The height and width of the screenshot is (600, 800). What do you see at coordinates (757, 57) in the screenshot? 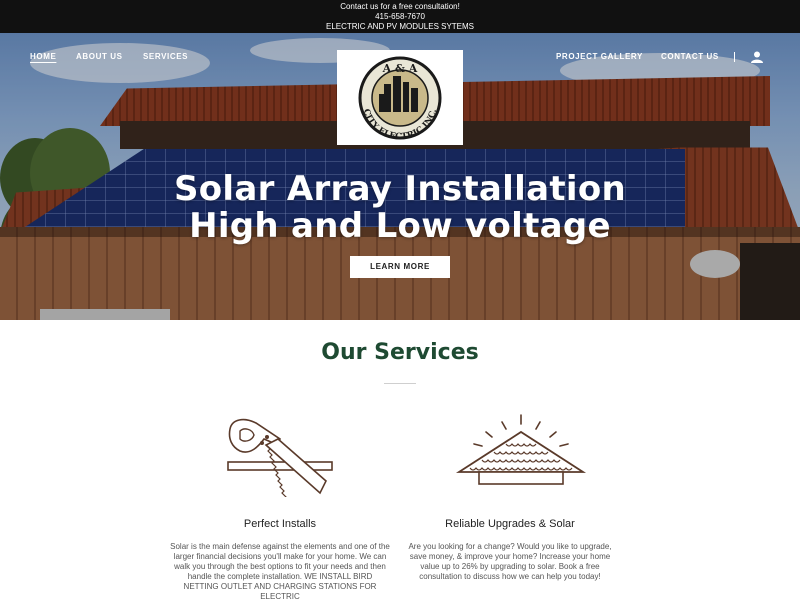
I see `user-icon` at bounding box center [757, 57].